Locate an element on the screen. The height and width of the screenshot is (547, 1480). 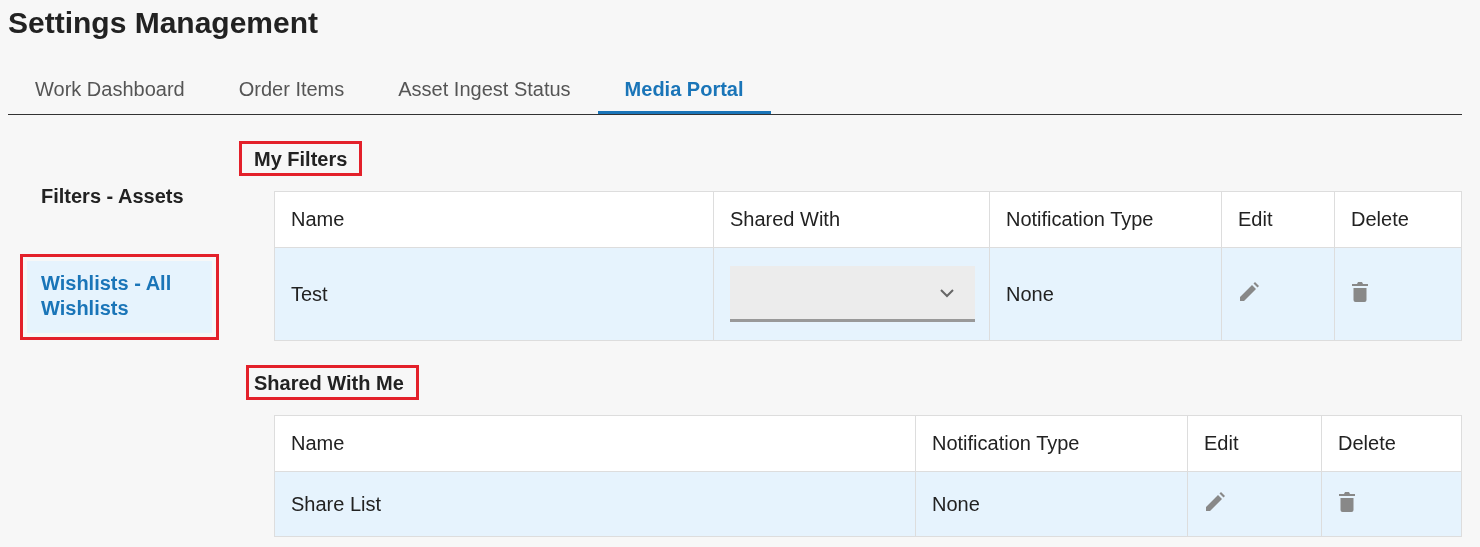
sidebar-link: Wishlists - All Wishlists is located at coordinates (119, 297).